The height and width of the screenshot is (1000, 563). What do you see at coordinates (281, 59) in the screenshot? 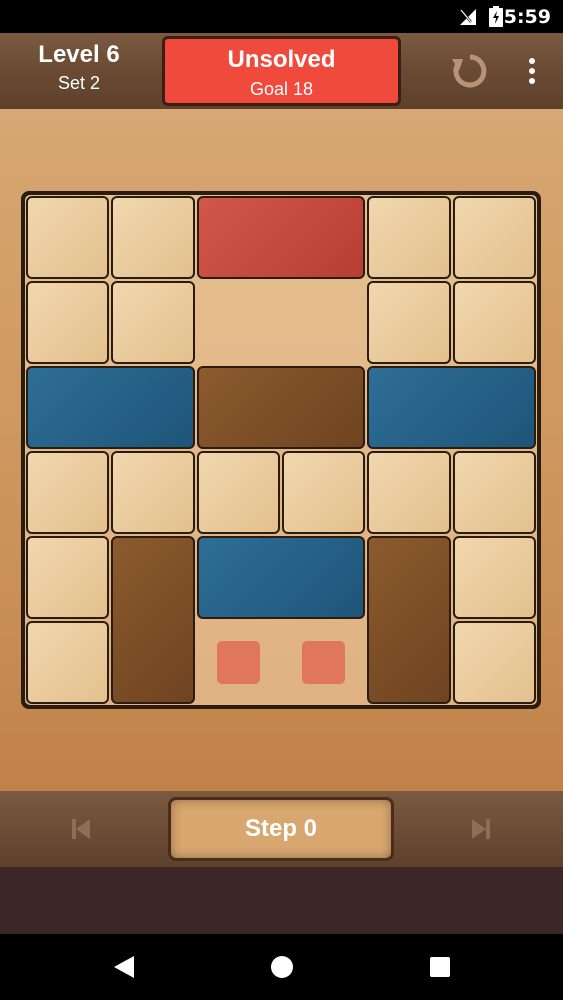
I see `puzzle-status: Unsolved` at bounding box center [281, 59].